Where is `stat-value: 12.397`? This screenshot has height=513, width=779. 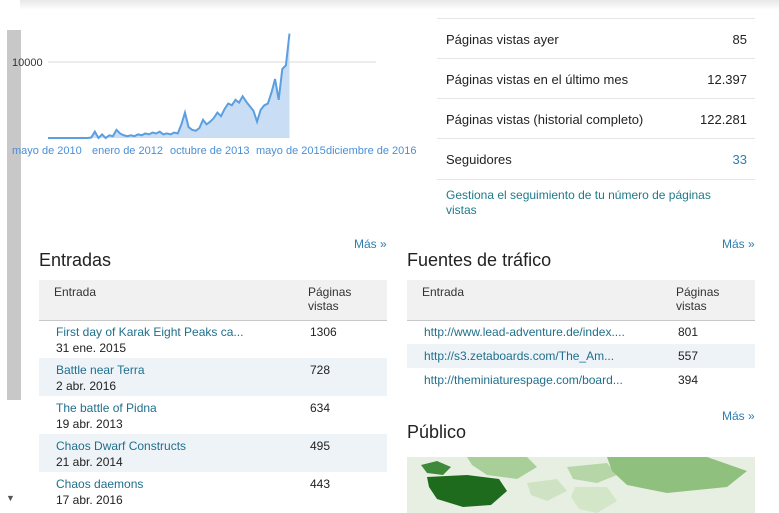
stat-value: 12.397 is located at coordinates (727, 79).